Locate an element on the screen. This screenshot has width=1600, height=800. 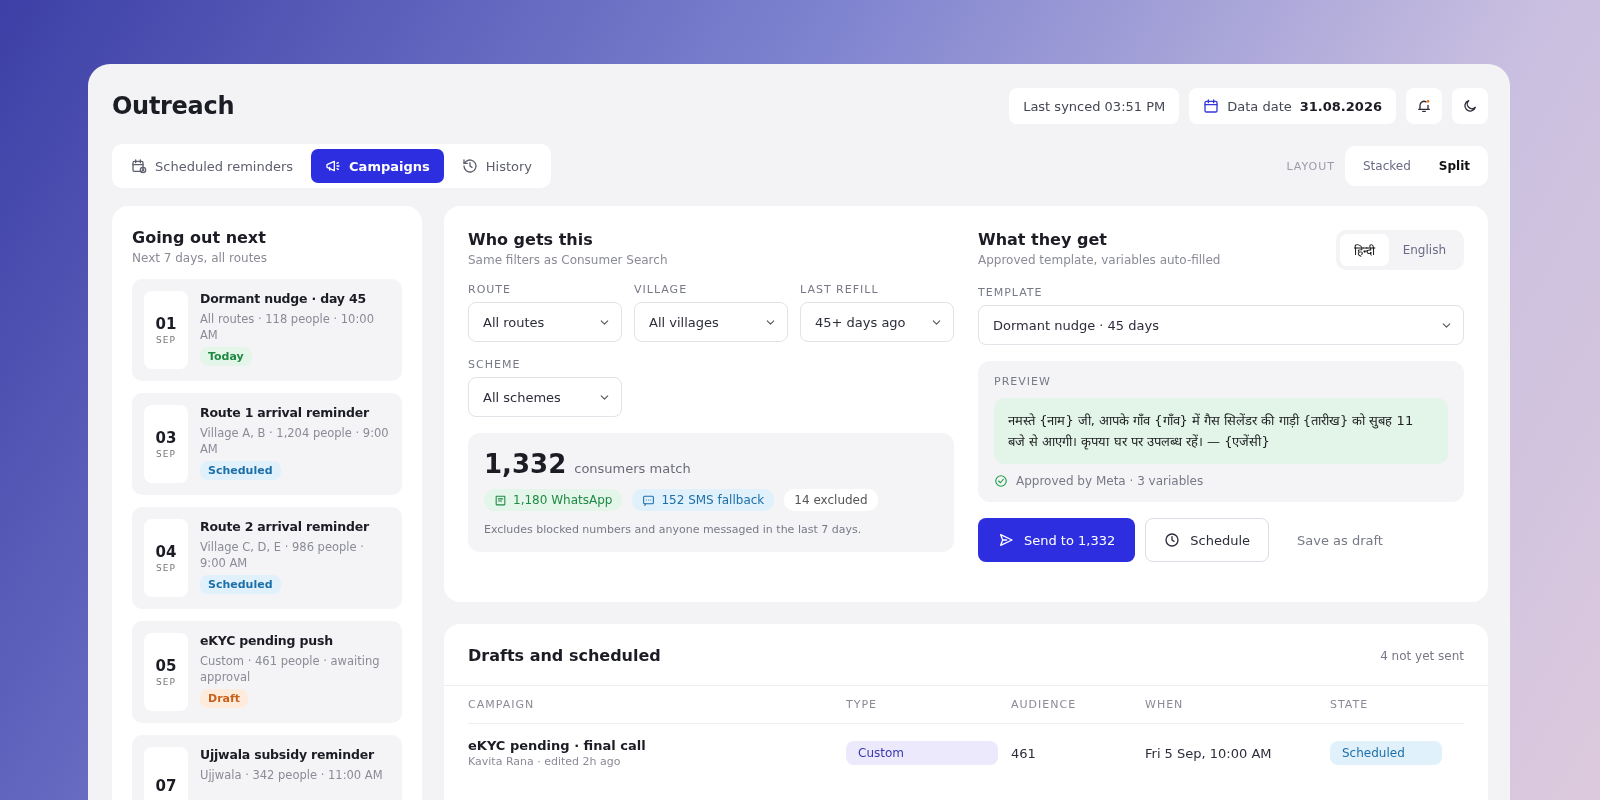
table-cell: Fri 5 Sep, 10:00 AM is located at coordinates (1208, 753).